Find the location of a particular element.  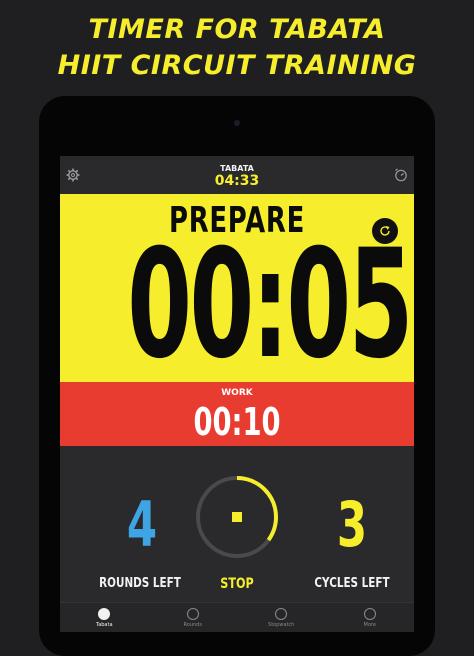

reset-button is located at coordinates (385, 231).